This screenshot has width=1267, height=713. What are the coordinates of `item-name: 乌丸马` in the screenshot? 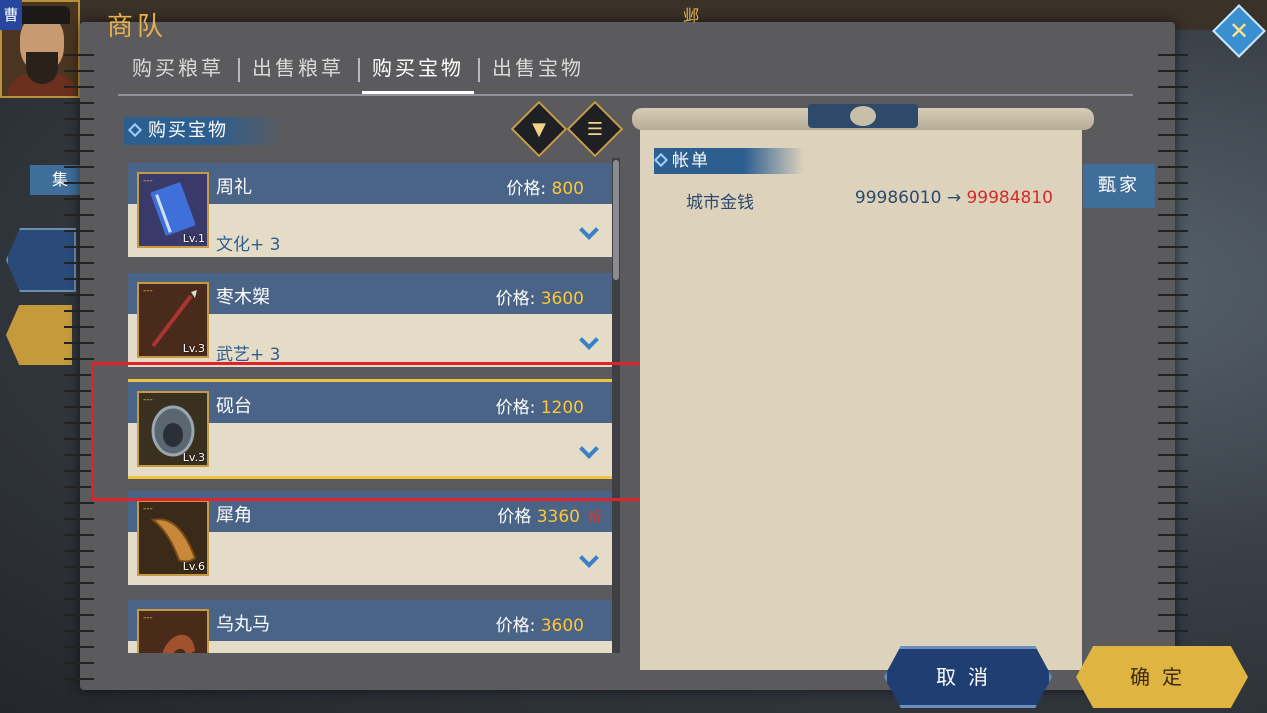 It's located at (243, 624).